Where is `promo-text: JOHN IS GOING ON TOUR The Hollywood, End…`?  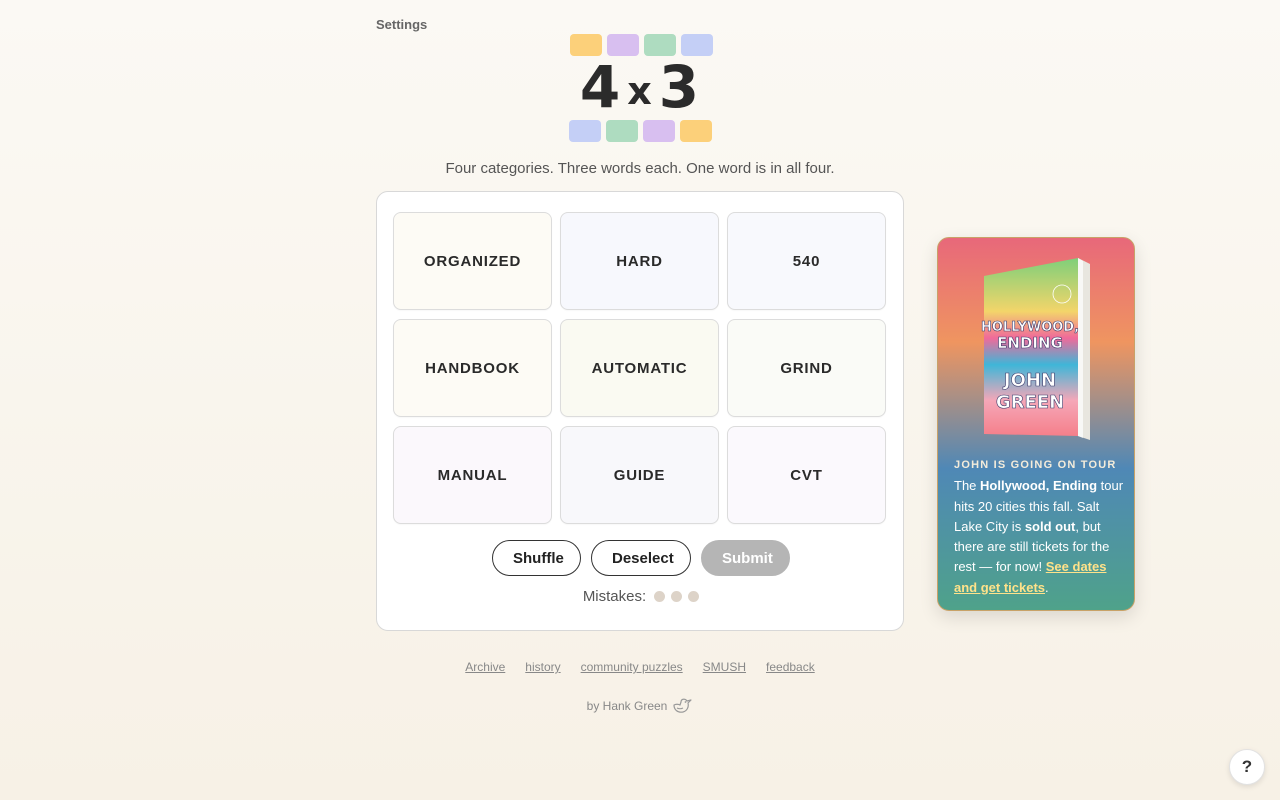
promo-text: JOHN IS GOING ON TOUR The Hollywood, End… is located at coordinates (1039, 526).